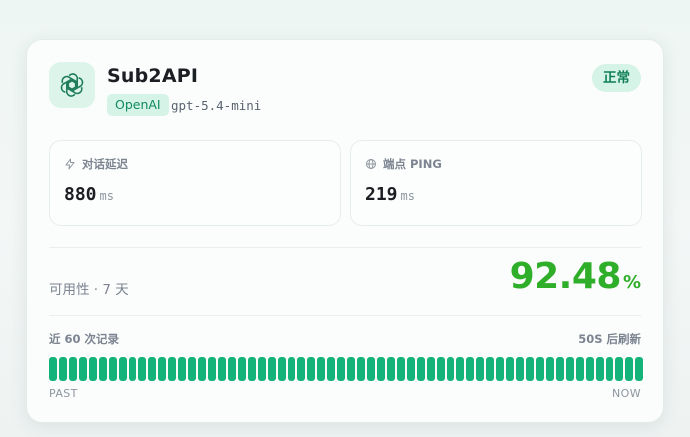  Describe the element at coordinates (631, 282) in the screenshot. I see `availability-unit: %` at that location.